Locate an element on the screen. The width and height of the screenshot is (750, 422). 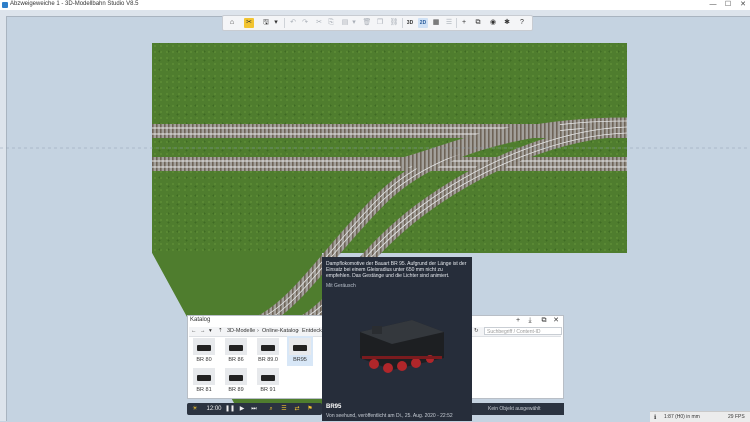
catalog-item: BR 89 is located at coordinates (236, 381).